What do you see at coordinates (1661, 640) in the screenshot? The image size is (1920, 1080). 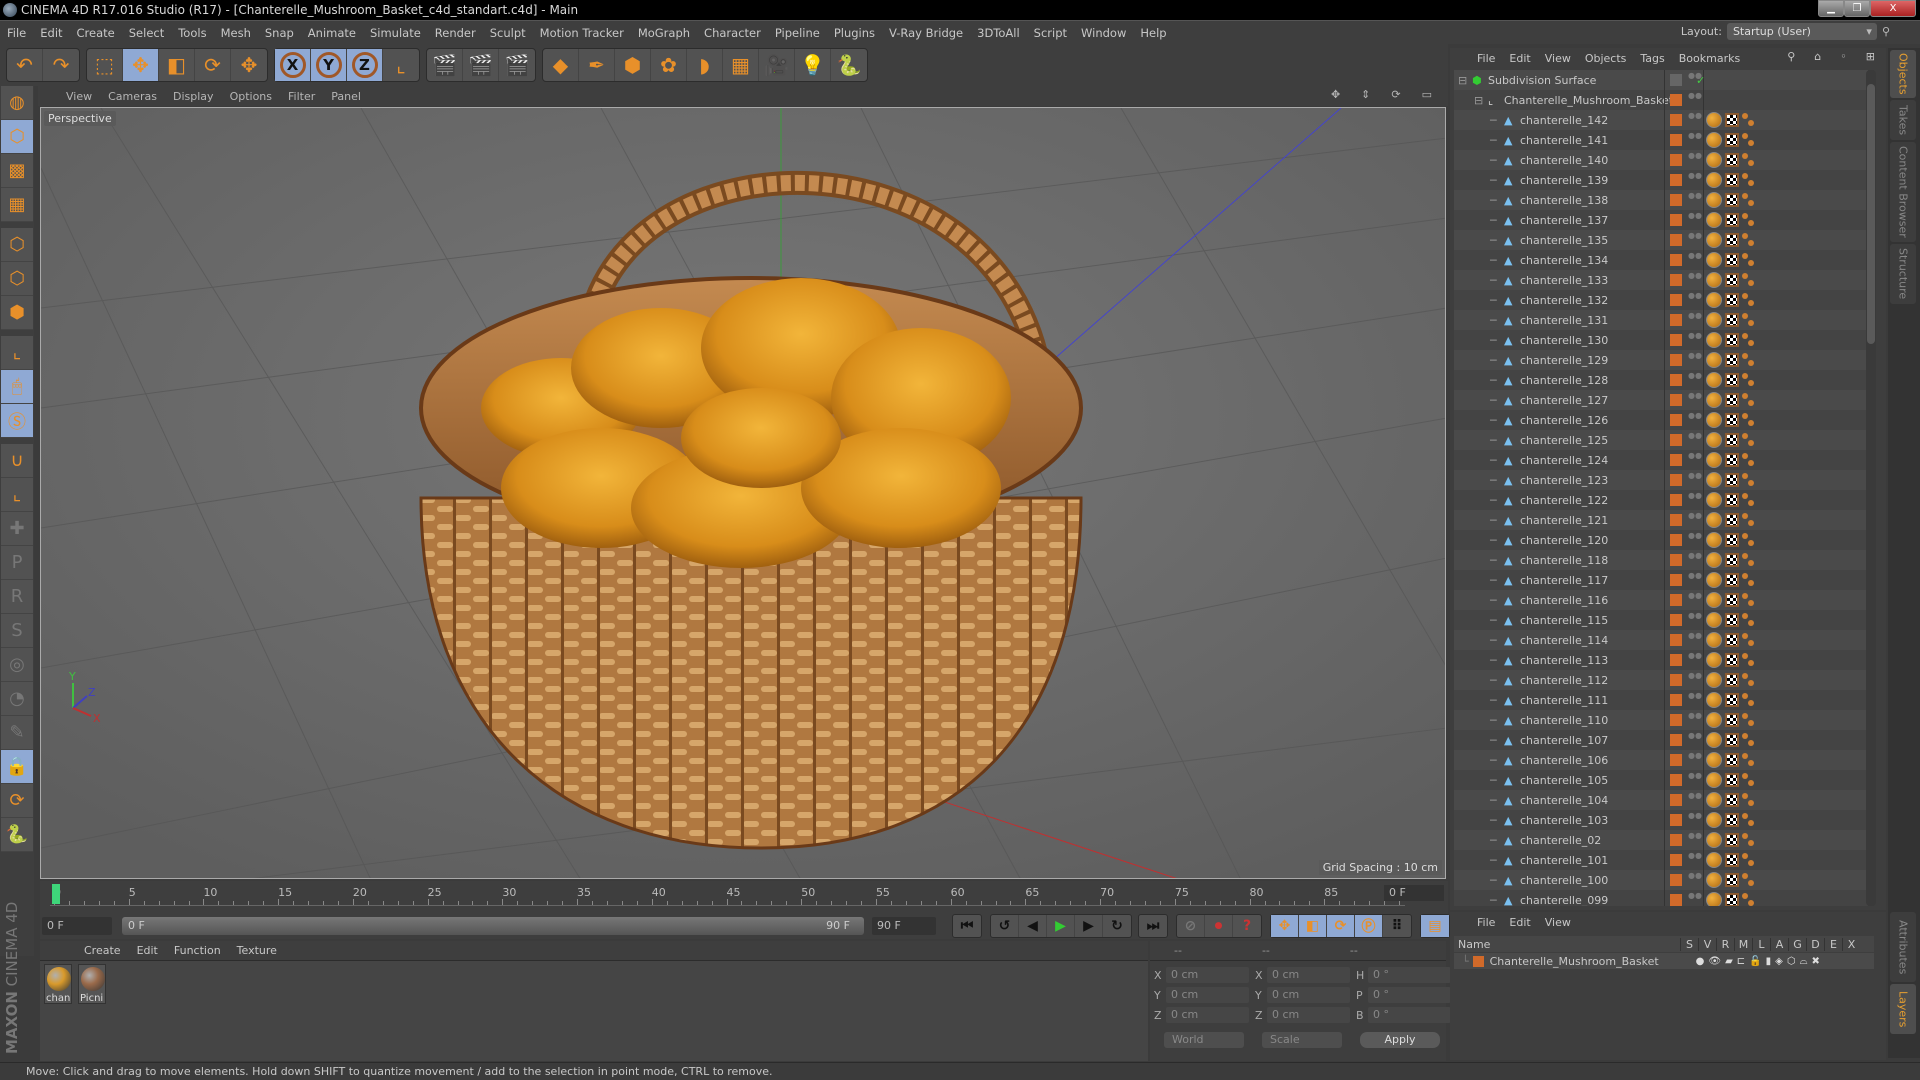 I see `object-row: ─ ▲ chanterelle_114 ●●` at bounding box center [1661, 640].